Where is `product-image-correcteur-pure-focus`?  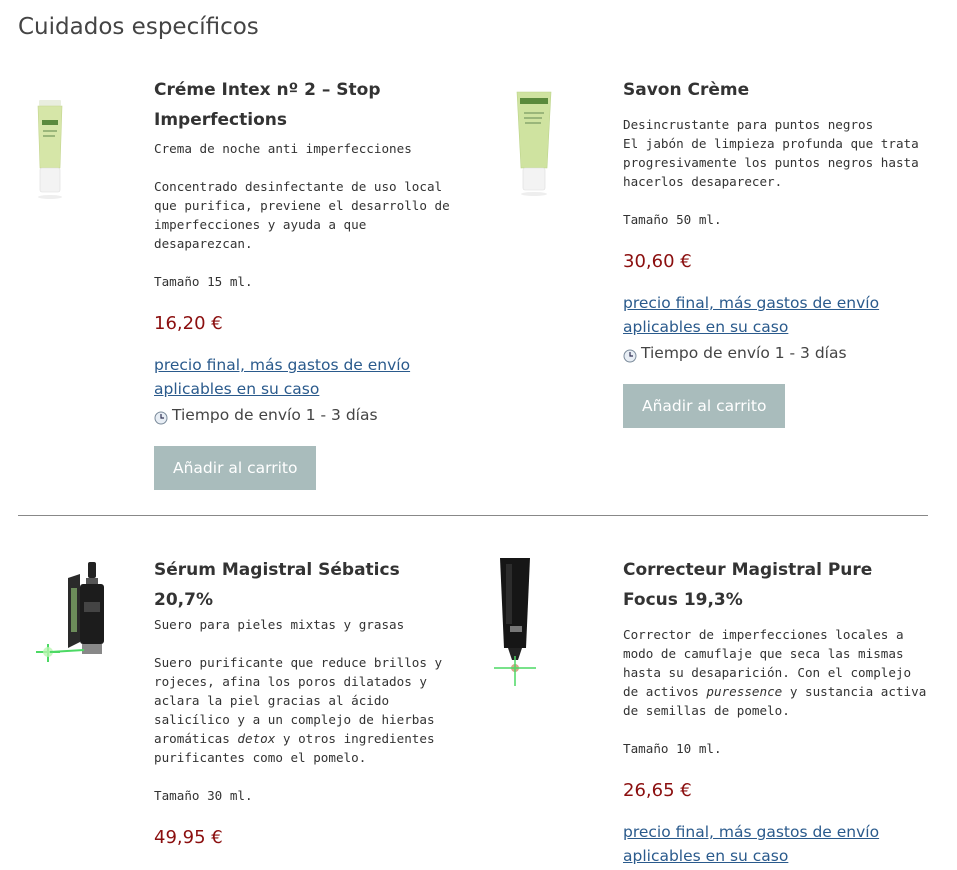
product-image-correcteur-pure-focus is located at coordinates (515, 623).